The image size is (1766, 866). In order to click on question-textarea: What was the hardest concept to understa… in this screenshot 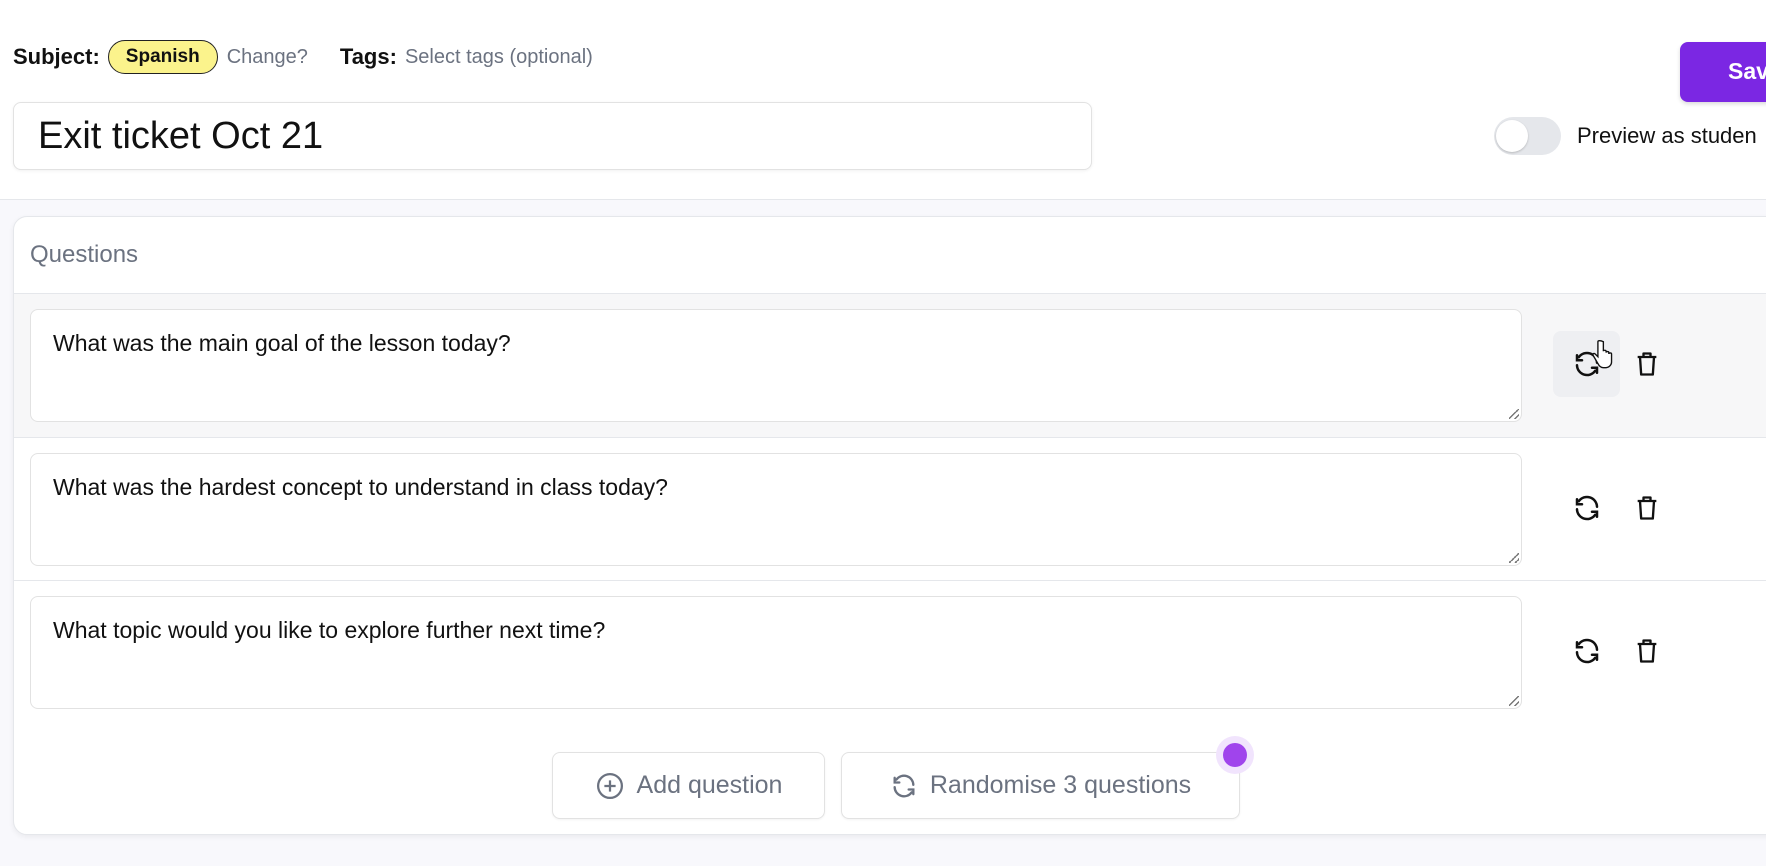, I will do `click(776, 509)`.